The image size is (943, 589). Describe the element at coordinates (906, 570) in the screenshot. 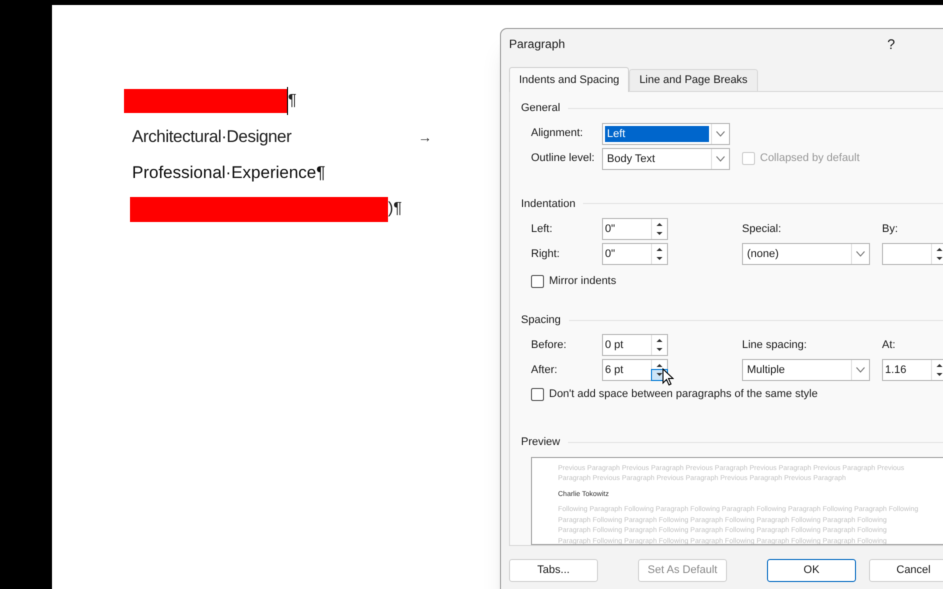

I see `dialog-button: Cancel` at that location.